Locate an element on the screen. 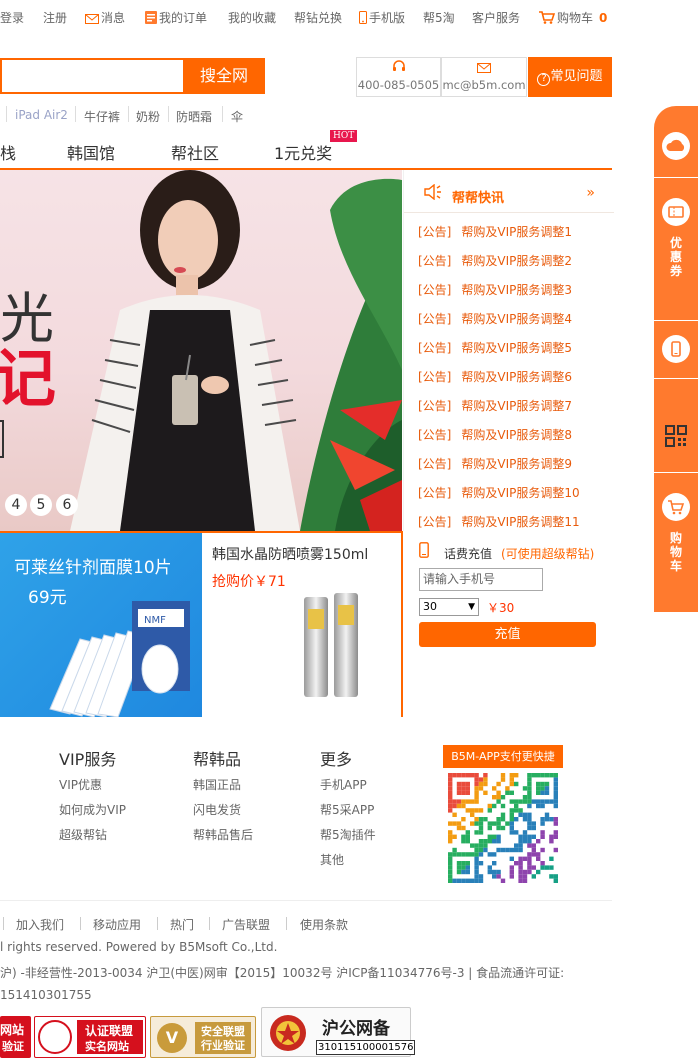 The image size is (698, 1063). sidebar-qrcode is located at coordinates (676, 426).